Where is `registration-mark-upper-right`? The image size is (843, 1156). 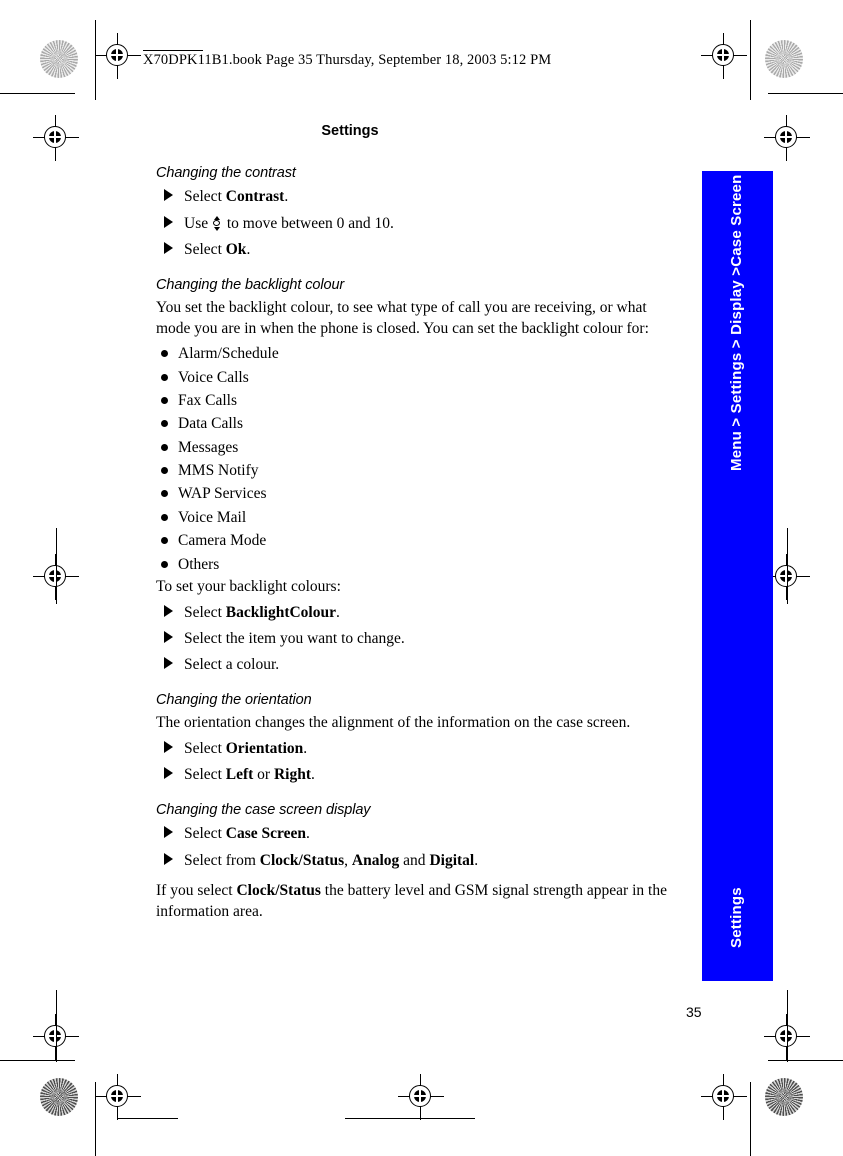
registration-mark-upper-right is located at coordinates (787, 138).